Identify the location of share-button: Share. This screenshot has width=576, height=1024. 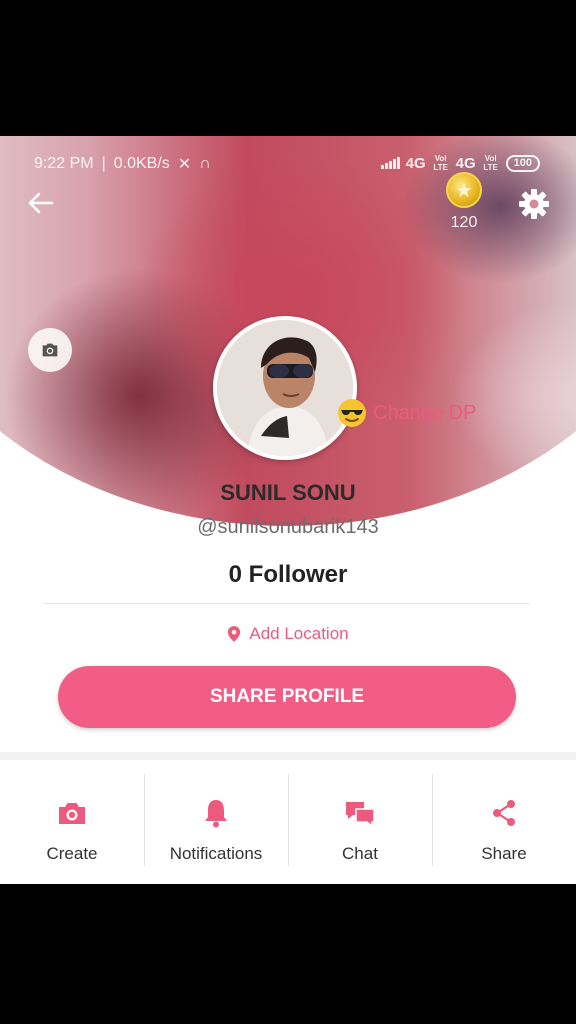
(504, 822).